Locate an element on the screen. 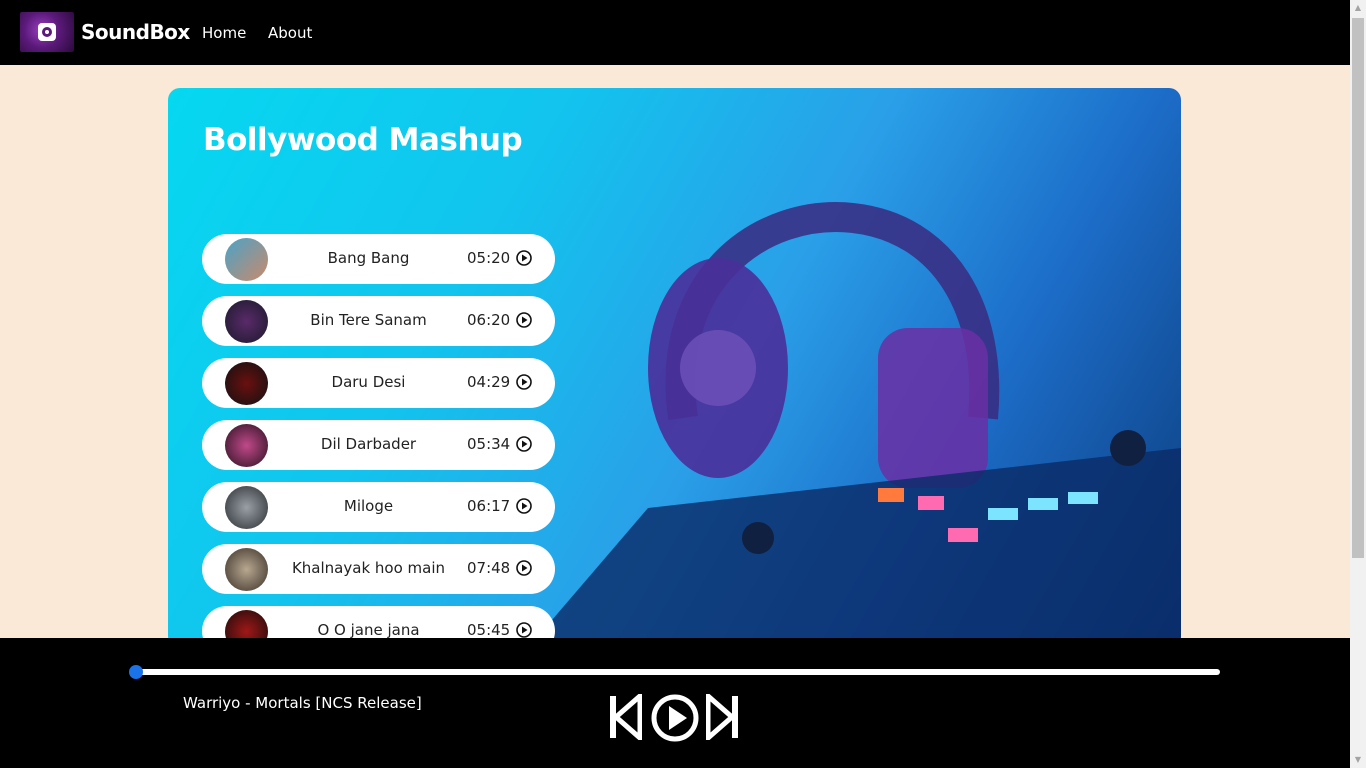 This screenshot has width=1366, height=768. song-item: Daru Desi 04:29 is located at coordinates (378, 383).